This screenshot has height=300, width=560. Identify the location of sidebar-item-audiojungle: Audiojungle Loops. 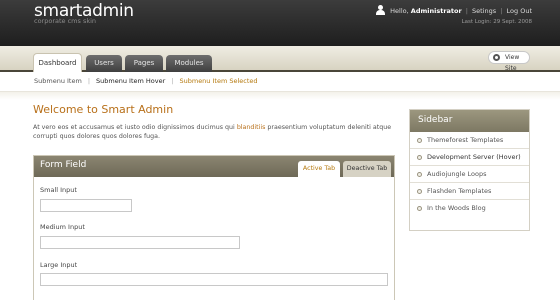
(469, 174).